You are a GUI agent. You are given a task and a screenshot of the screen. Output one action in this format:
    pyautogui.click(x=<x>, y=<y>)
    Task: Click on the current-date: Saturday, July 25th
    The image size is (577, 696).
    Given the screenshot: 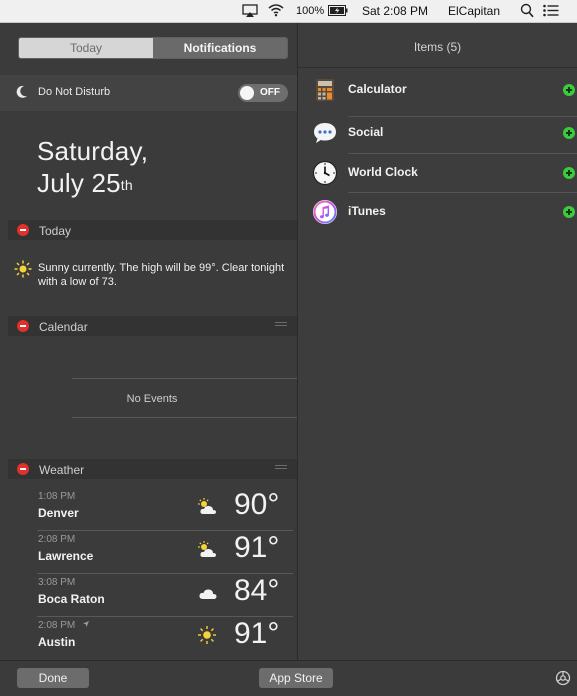 What is the action you would take?
    pyautogui.click(x=92, y=167)
    